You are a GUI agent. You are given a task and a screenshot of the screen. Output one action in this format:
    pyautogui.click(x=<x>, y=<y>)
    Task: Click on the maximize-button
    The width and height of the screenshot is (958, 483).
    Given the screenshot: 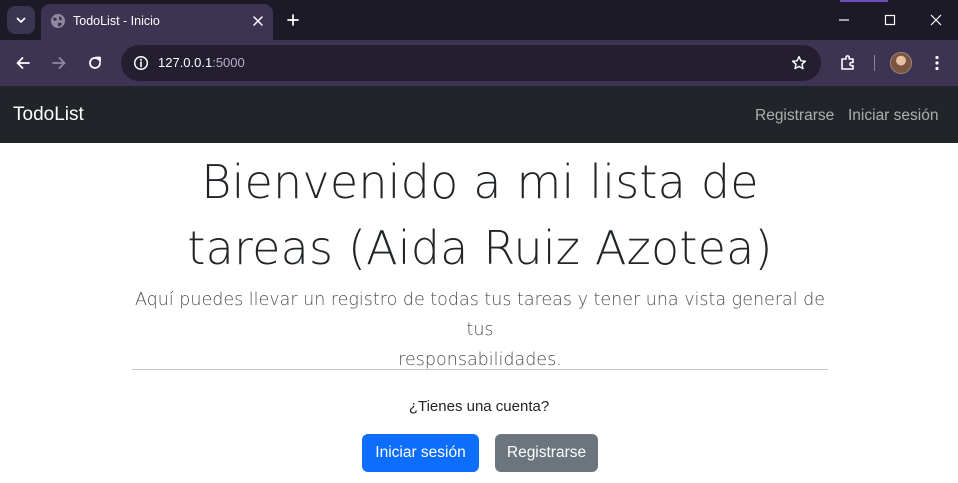 What is the action you would take?
    pyautogui.click(x=890, y=20)
    